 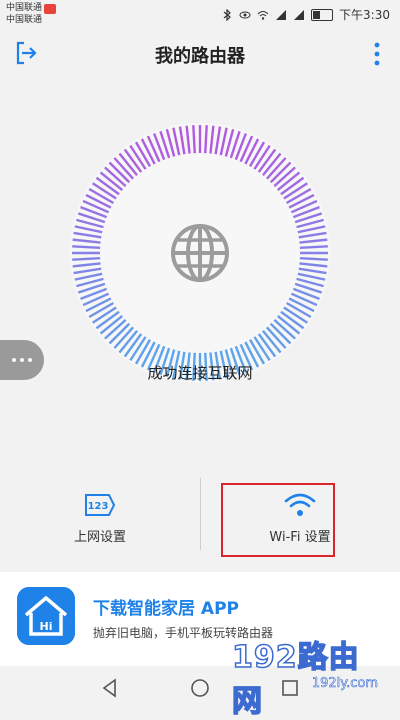 I want to click on carrier-info: 中国联通 中国联通, so click(x=24, y=14).